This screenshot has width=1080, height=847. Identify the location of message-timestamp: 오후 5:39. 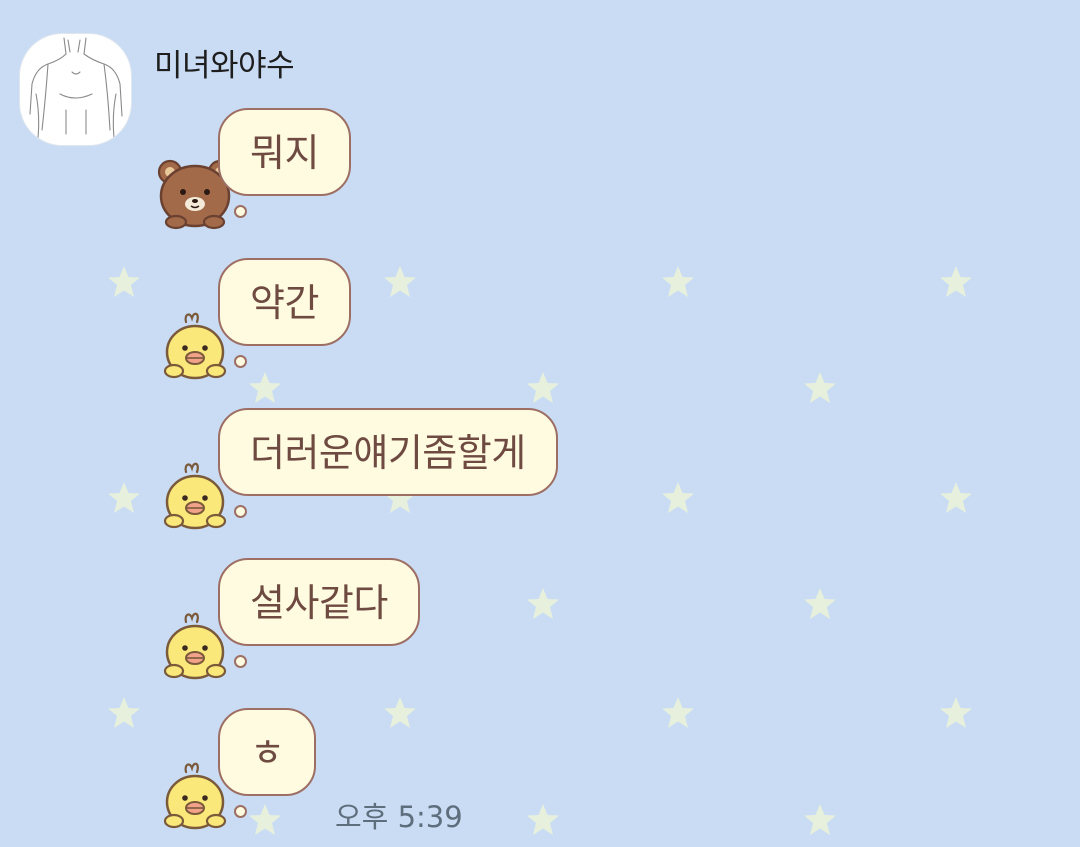
(399, 817).